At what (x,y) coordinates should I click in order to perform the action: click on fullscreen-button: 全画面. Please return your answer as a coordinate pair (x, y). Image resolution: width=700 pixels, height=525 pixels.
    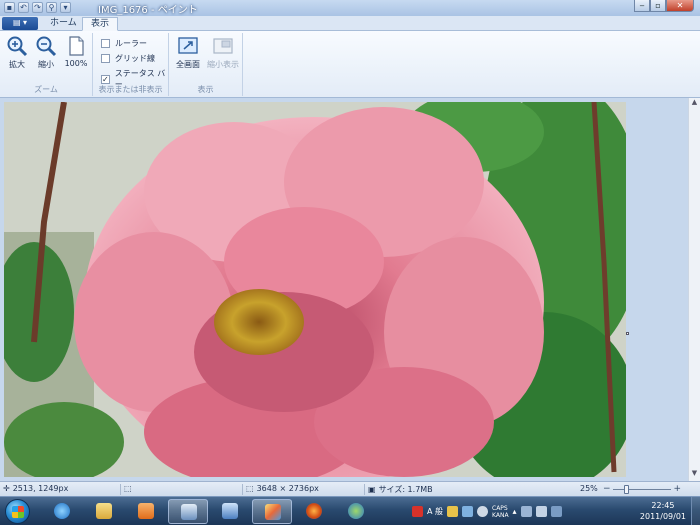
    Looking at the image, I should click on (188, 52).